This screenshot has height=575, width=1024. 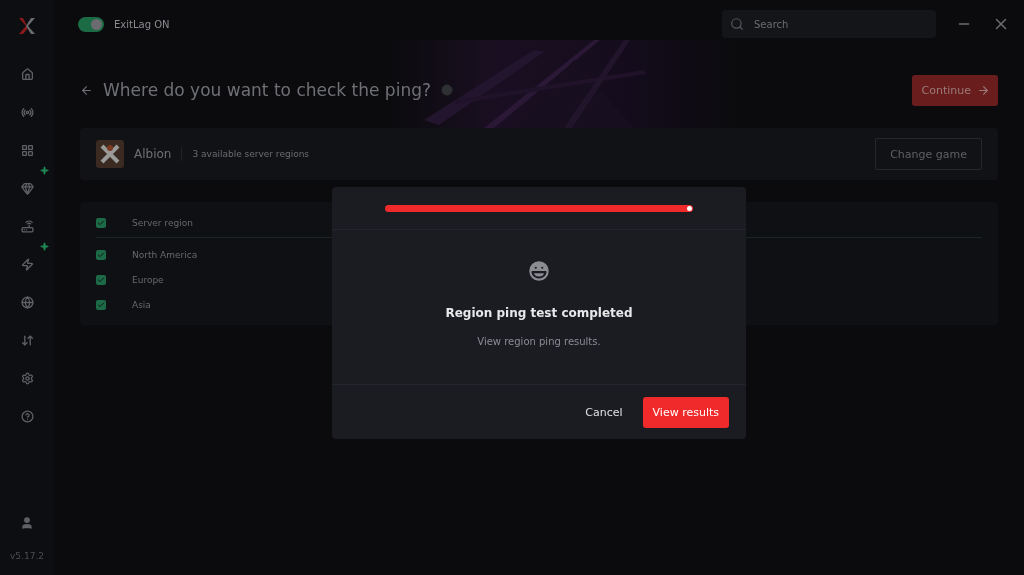 I want to click on version-label: v5.17.2, so click(x=27, y=556).